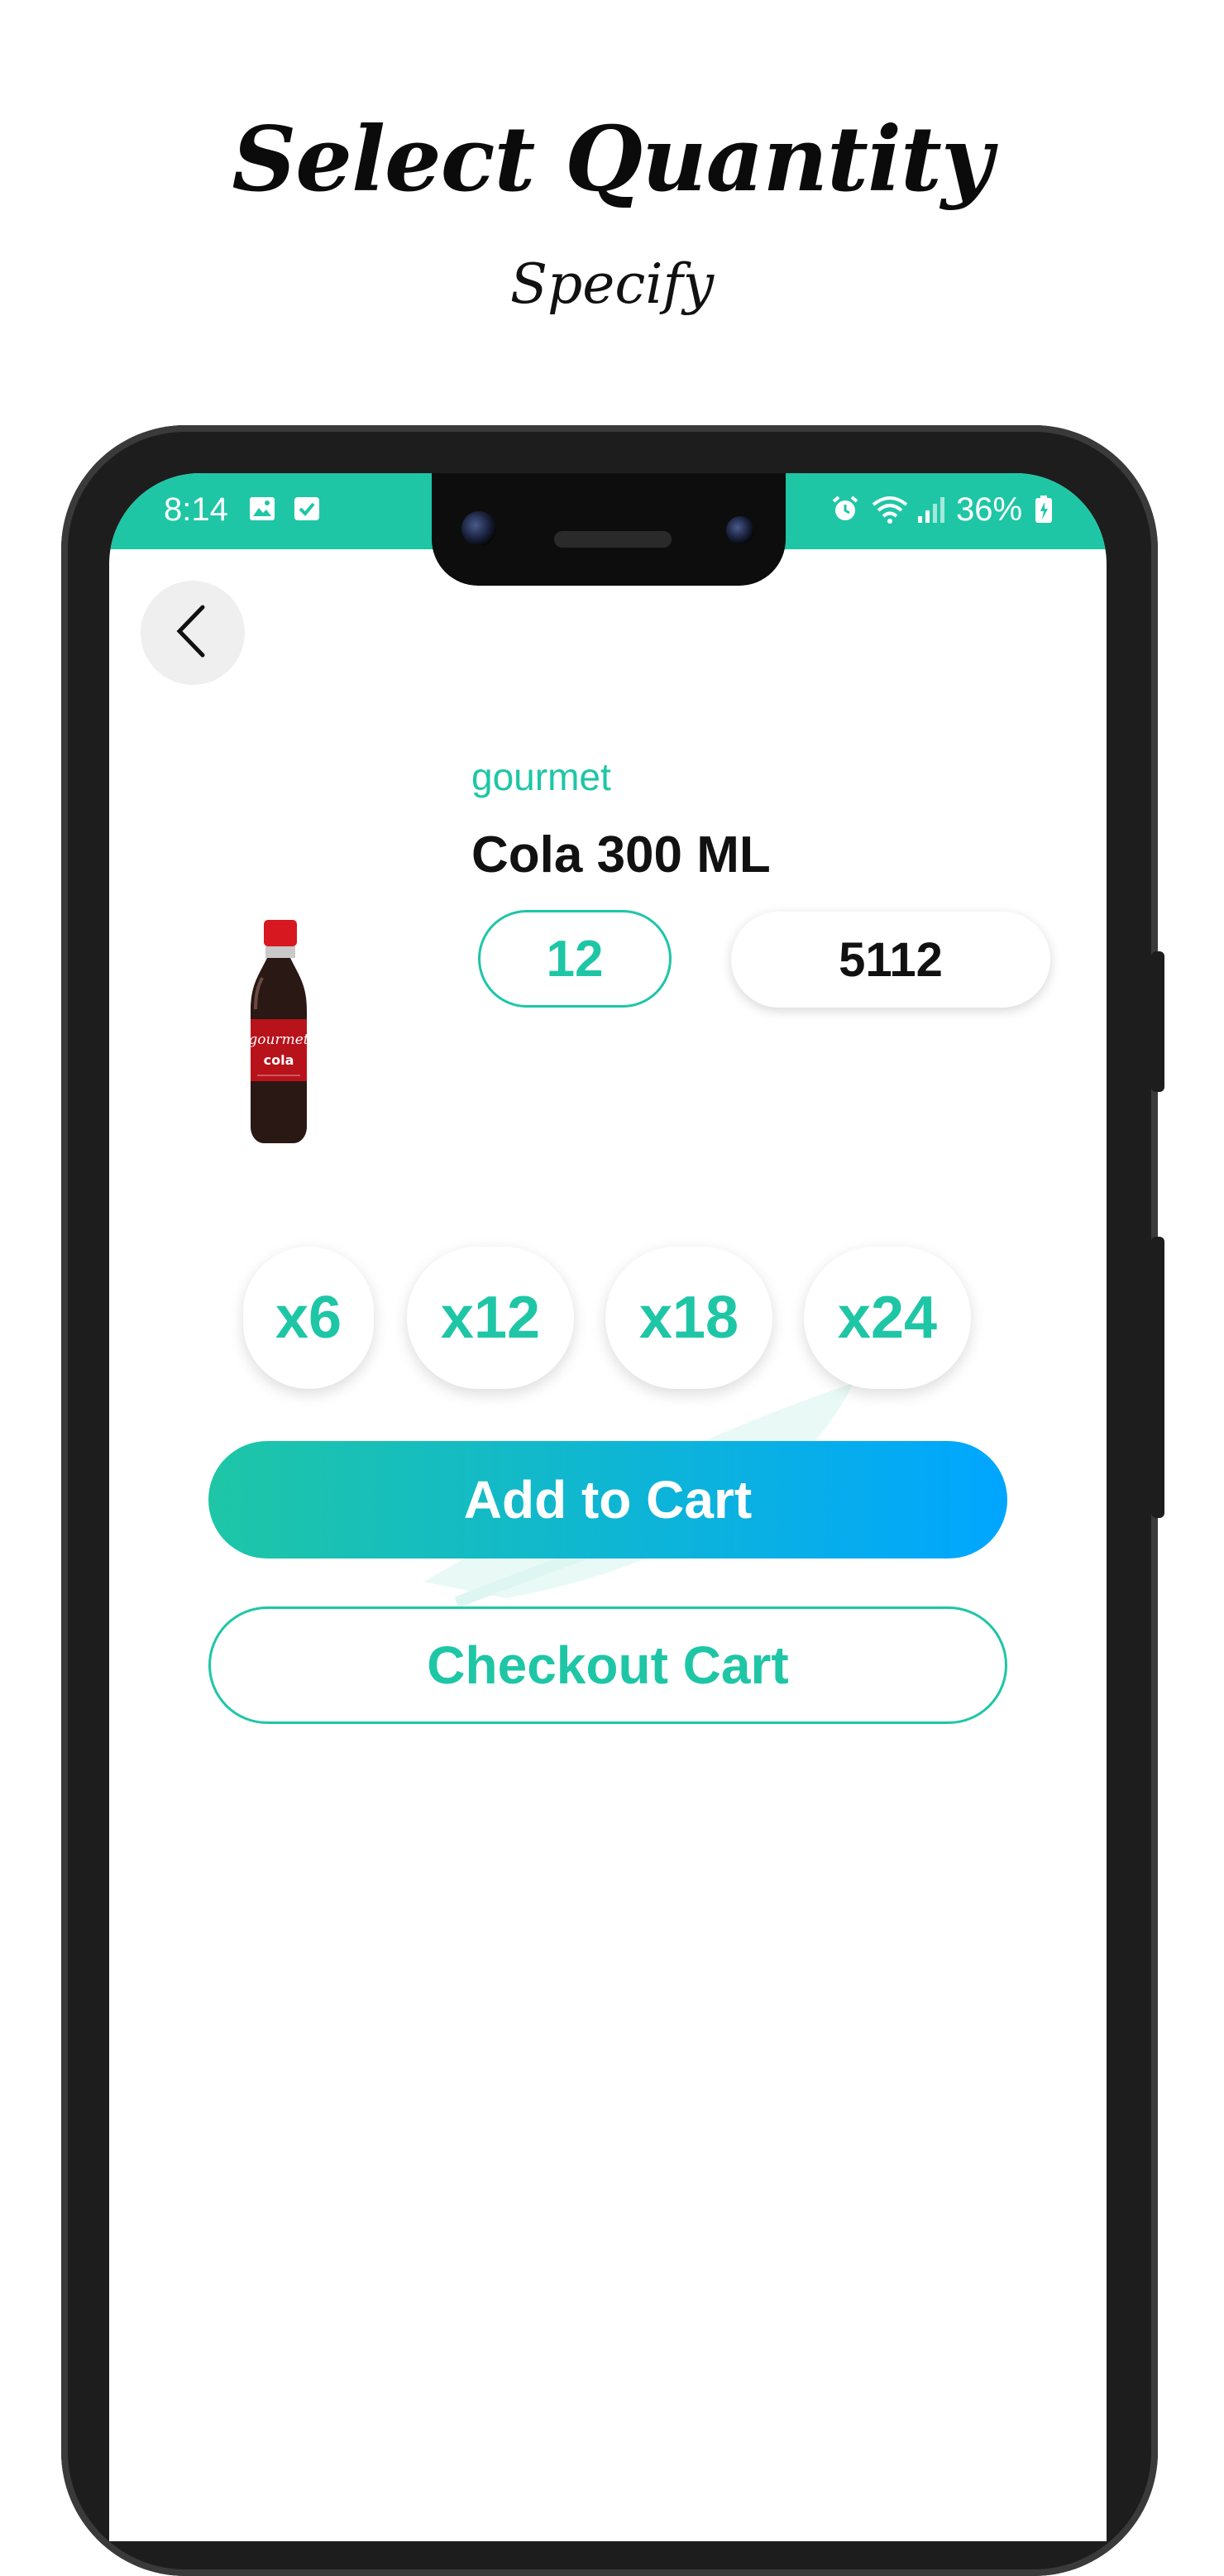  Describe the element at coordinates (887, 1318) in the screenshot. I see `multiplier-x24-button: x24` at that location.